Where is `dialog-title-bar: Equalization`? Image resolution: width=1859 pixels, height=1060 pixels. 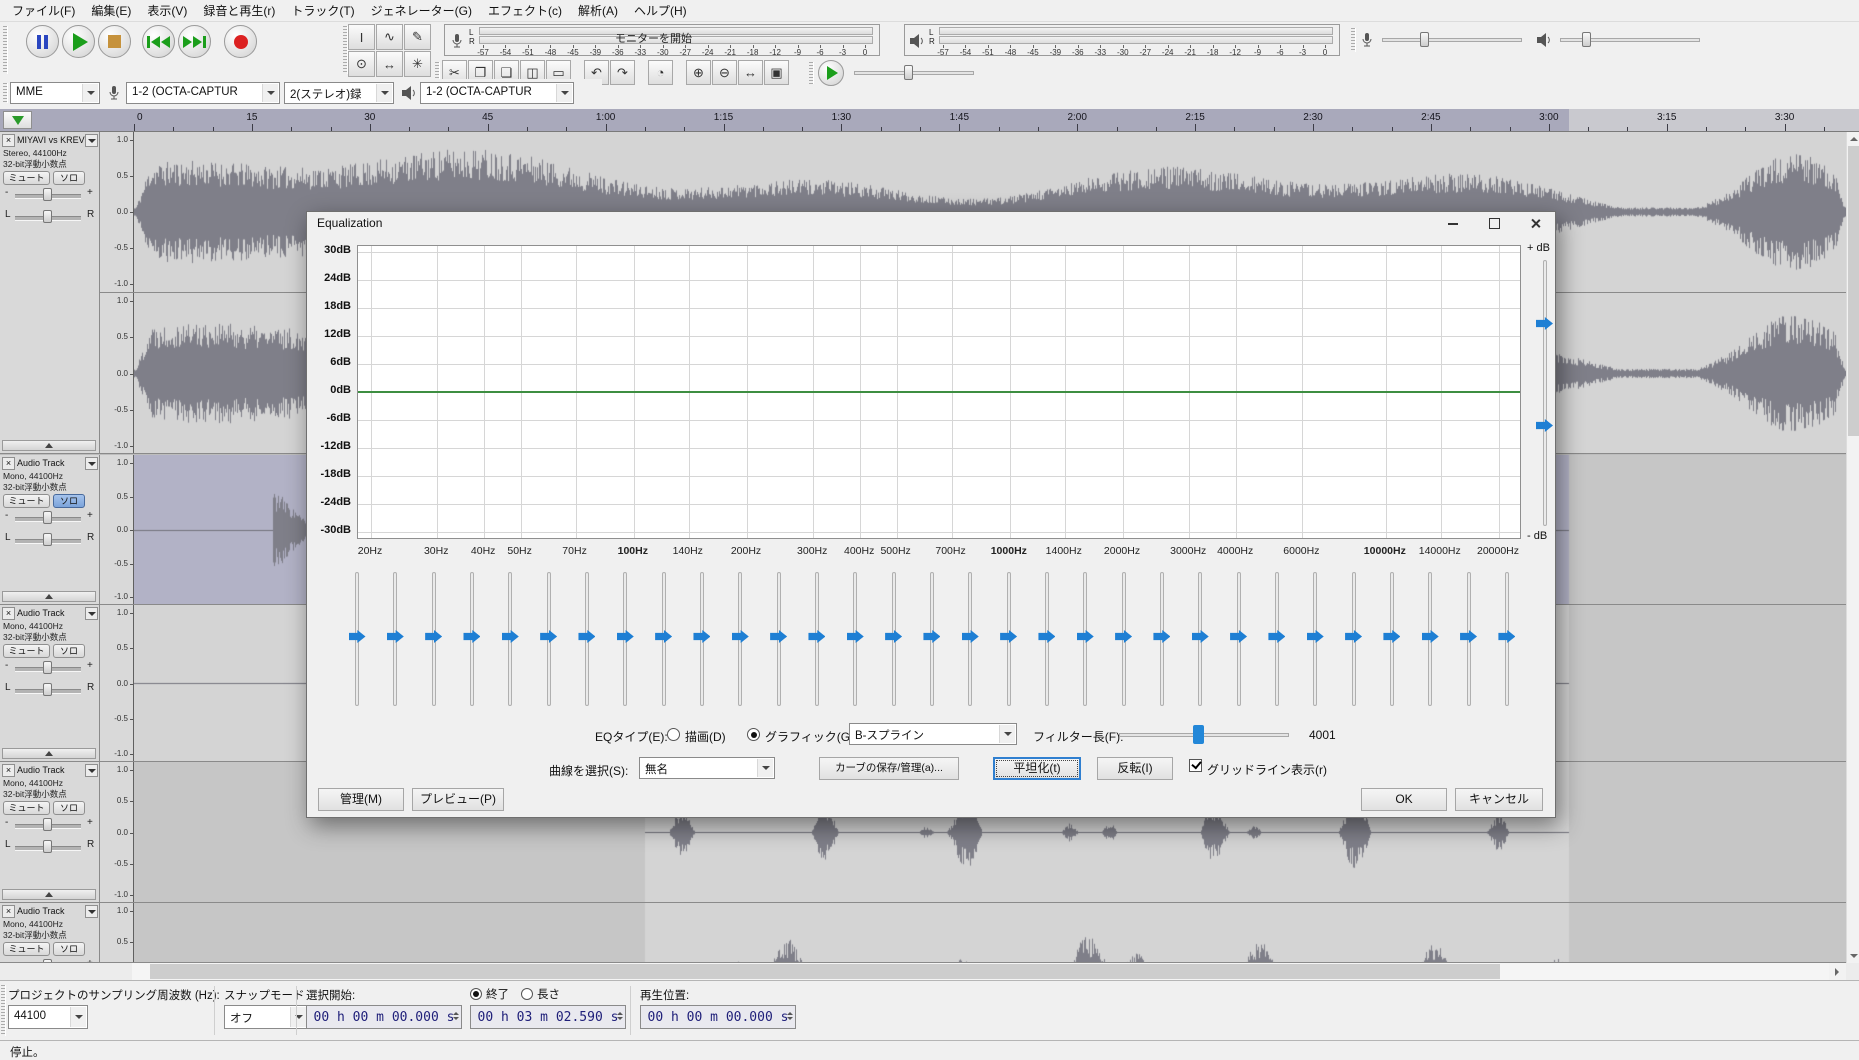
dialog-title-bar: Equalization is located at coordinates (931, 223).